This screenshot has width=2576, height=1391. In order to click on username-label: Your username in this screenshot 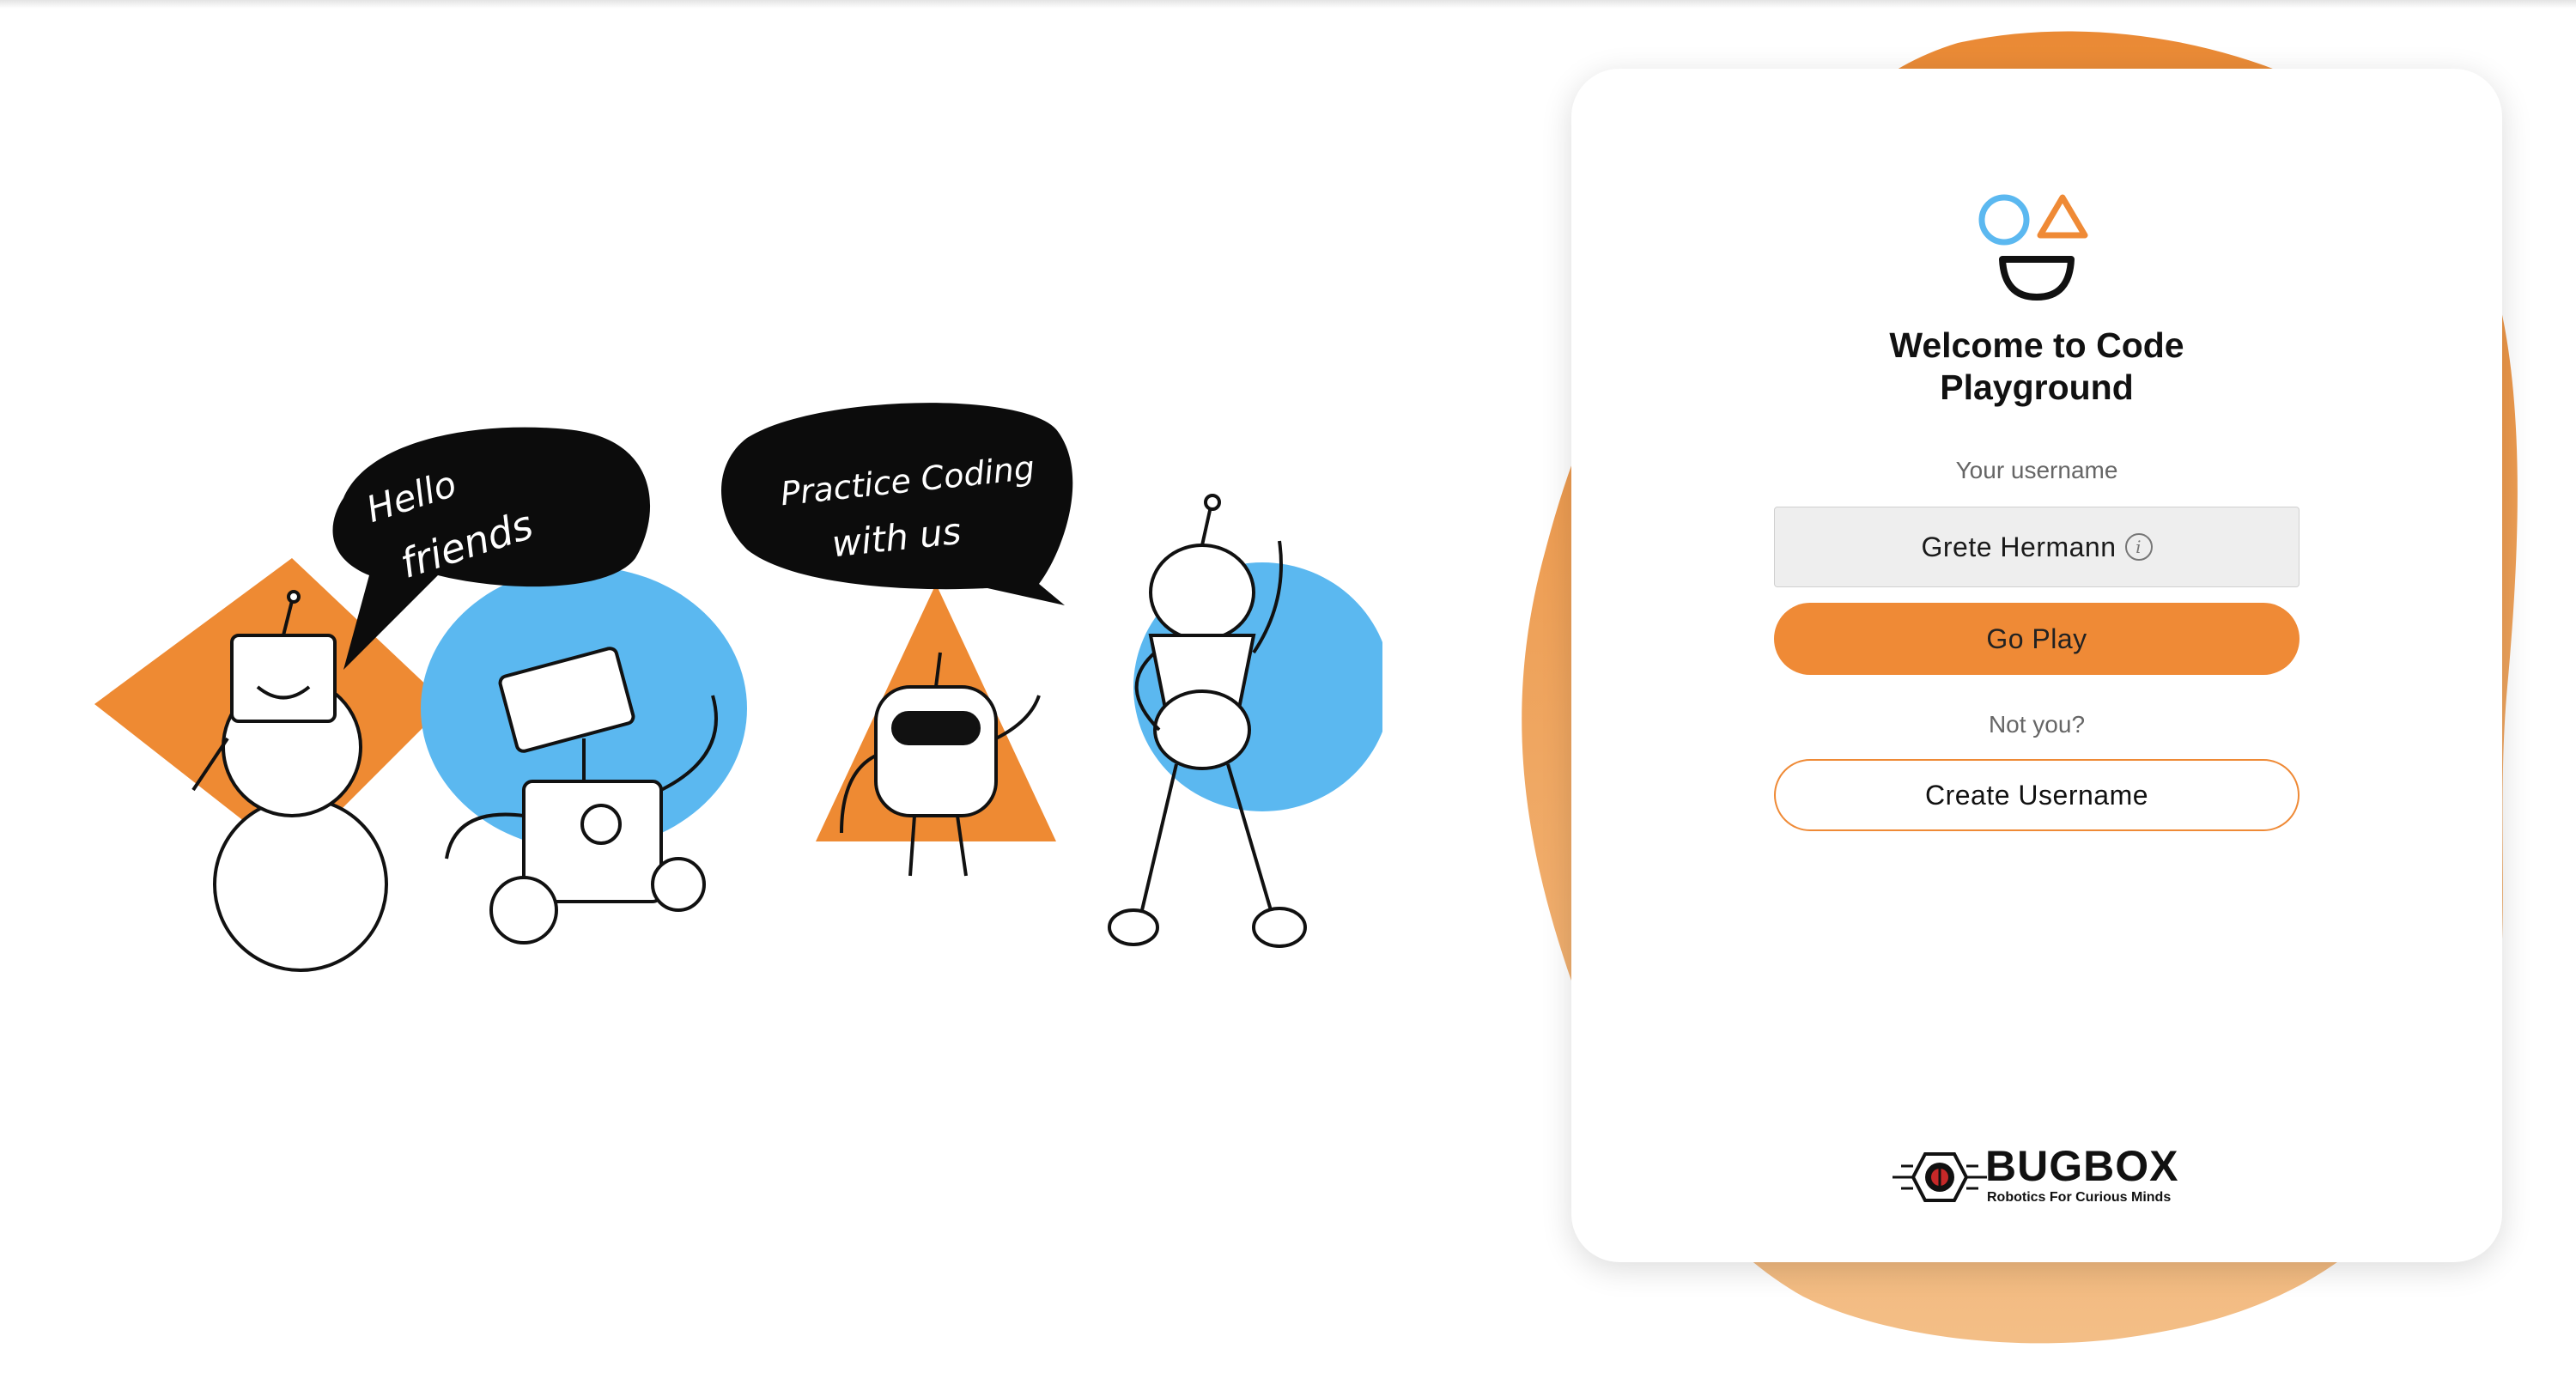, I will do `click(2036, 470)`.